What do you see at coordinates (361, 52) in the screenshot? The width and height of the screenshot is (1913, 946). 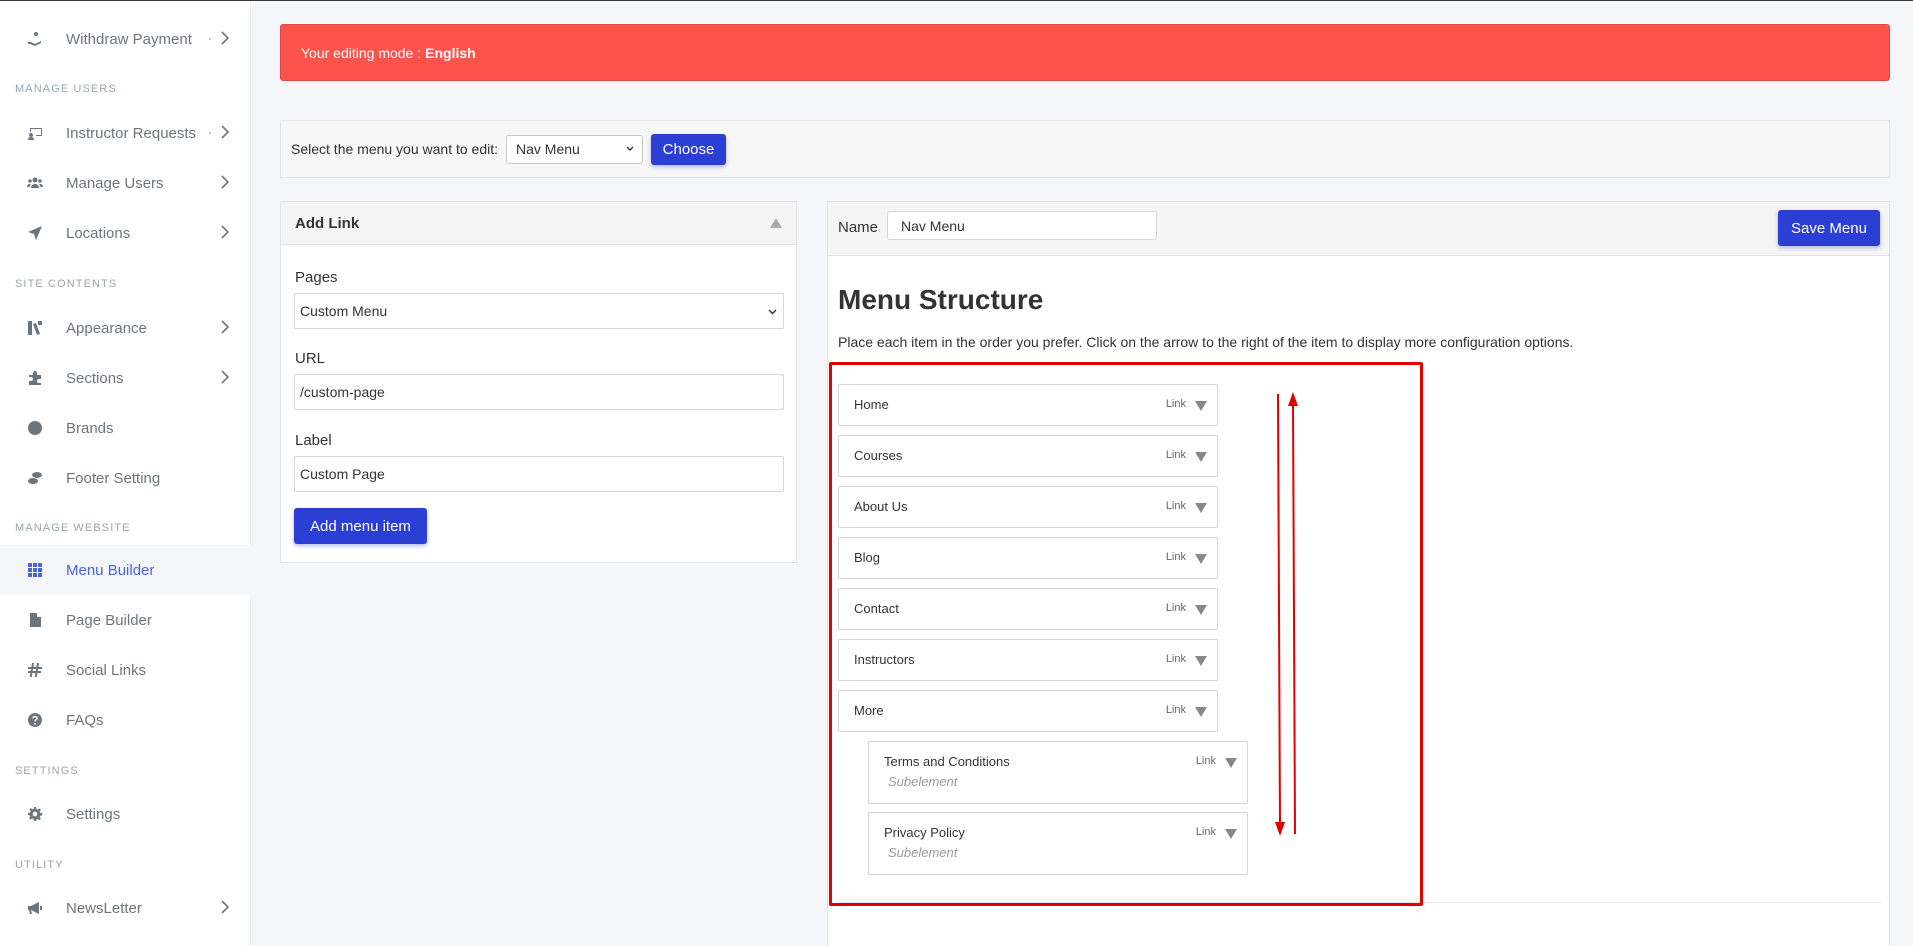 I see `alert-prefix: Your editing mode :` at bounding box center [361, 52].